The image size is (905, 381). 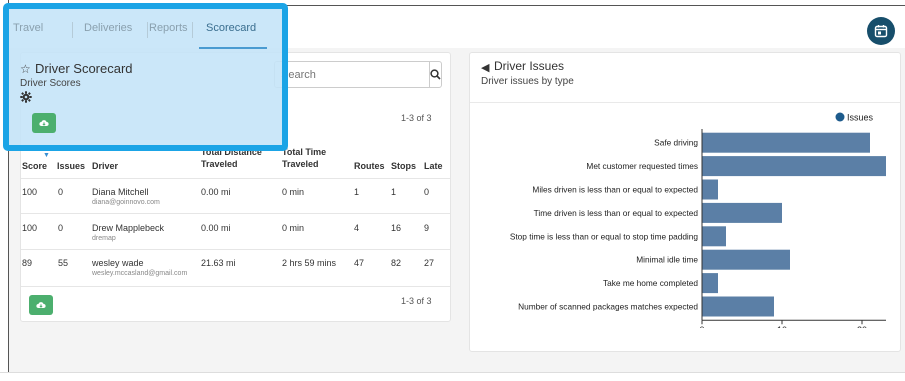 I want to click on cell-score: 89, so click(x=27, y=263).